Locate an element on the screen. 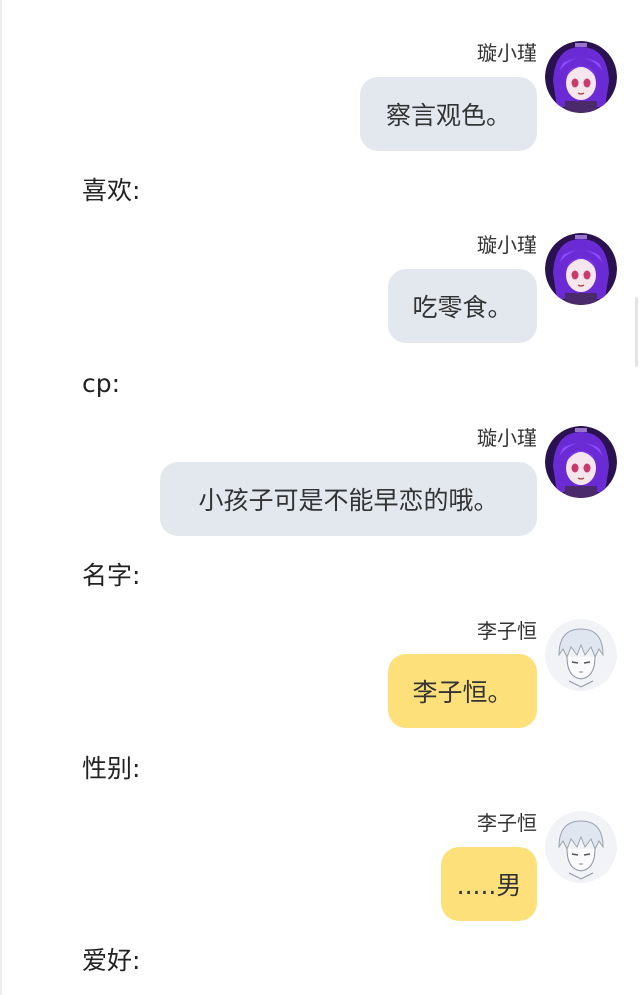 The width and height of the screenshot is (640, 995). profile-field-label: cp: is located at coordinates (101, 383).